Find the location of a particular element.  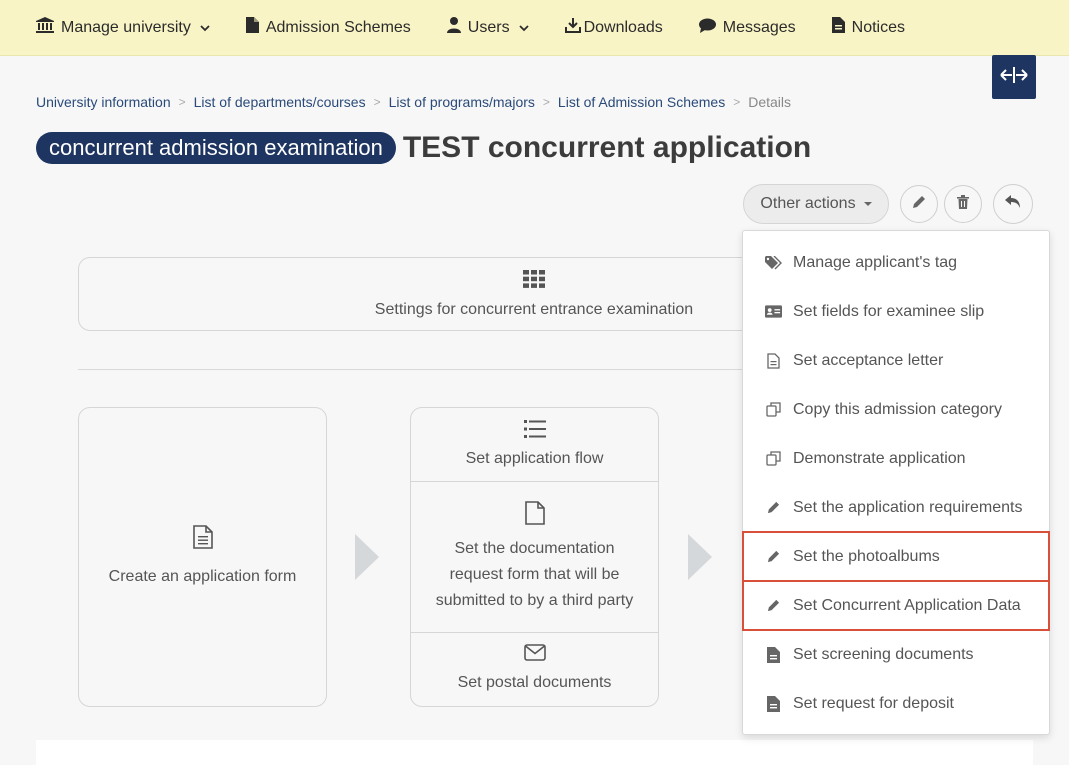

menu-item-concurrent-data: Set Concurrent Application Data is located at coordinates (896, 605).